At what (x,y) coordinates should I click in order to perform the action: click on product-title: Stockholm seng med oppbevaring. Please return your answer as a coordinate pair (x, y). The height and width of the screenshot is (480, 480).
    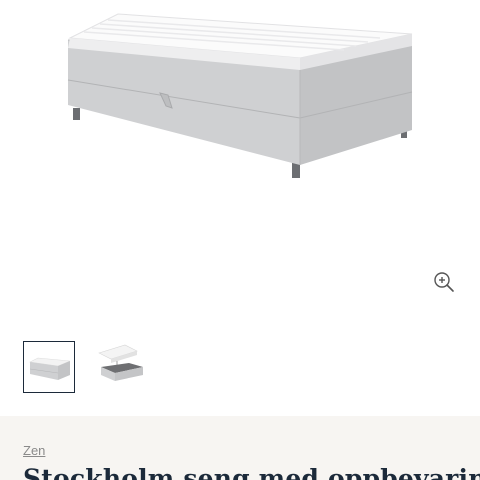
    Looking at the image, I should click on (251, 472).